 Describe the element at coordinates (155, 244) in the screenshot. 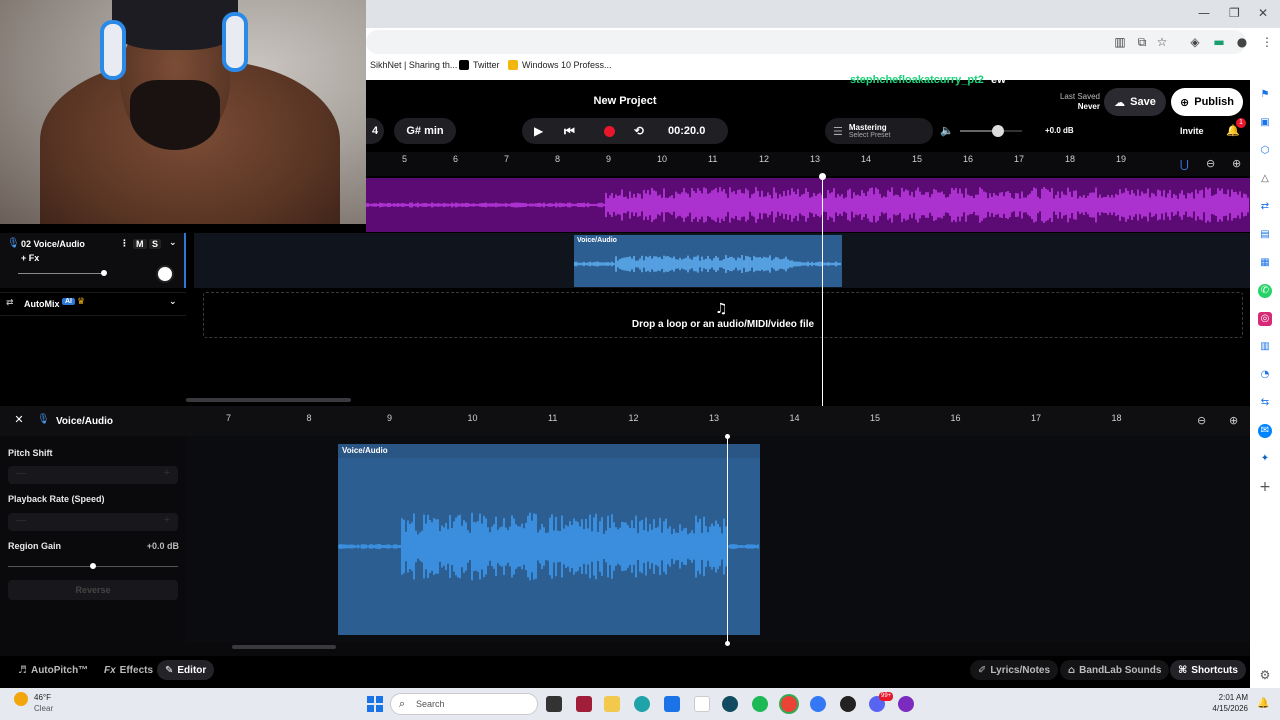

I see `solo-button: S` at that location.